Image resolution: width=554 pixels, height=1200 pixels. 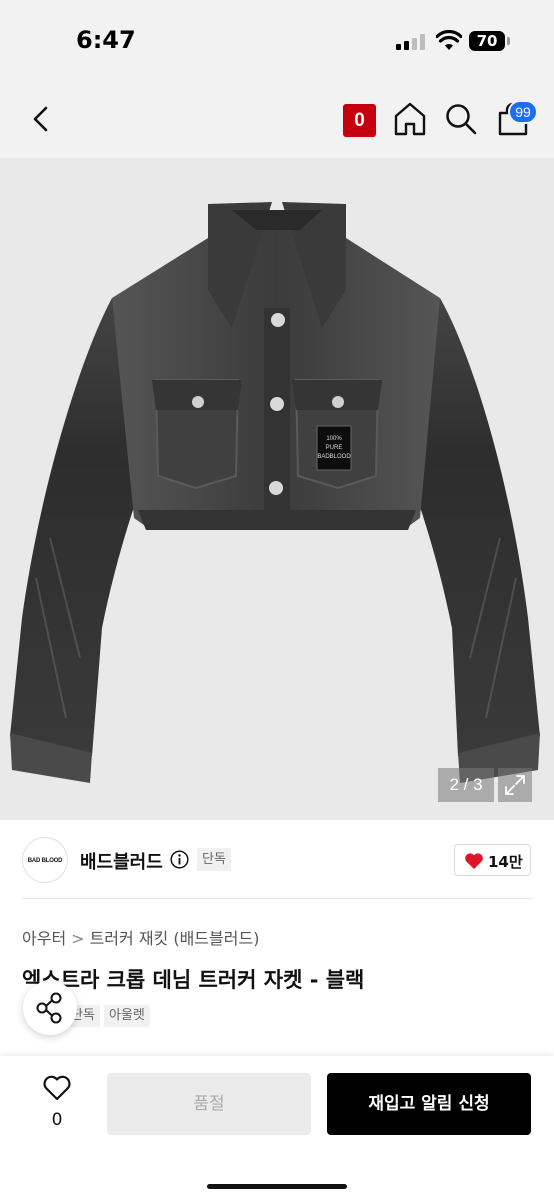 I want to click on breadcrumb-item-outer: 아우터, so click(x=44, y=938).